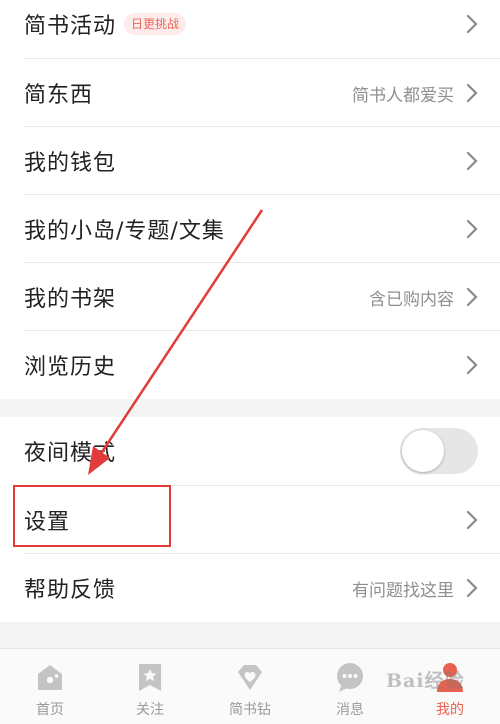  What do you see at coordinates (124, 231) in the screenshot?
I see `menu-item-label: 我的小岛/专题/文集` at bounding box center [124, 231].